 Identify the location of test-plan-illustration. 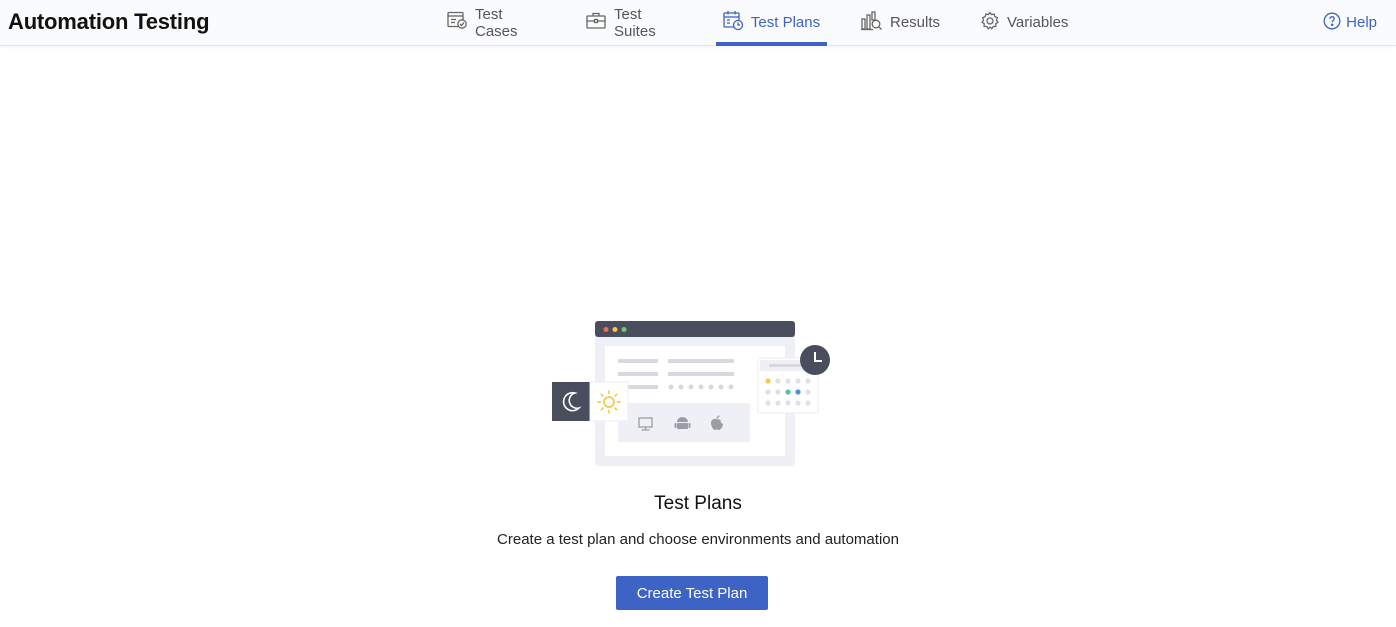
(692, 396).